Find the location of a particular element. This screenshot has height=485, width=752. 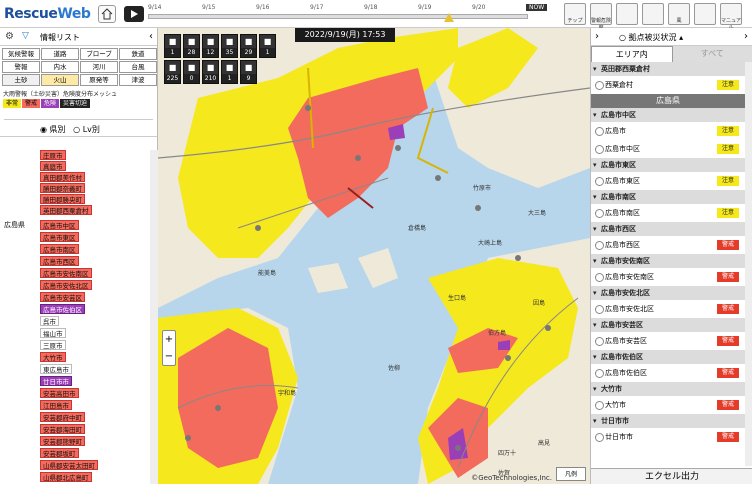

list-item: 広島市佐伯区 is located at coordinates (62, 309).